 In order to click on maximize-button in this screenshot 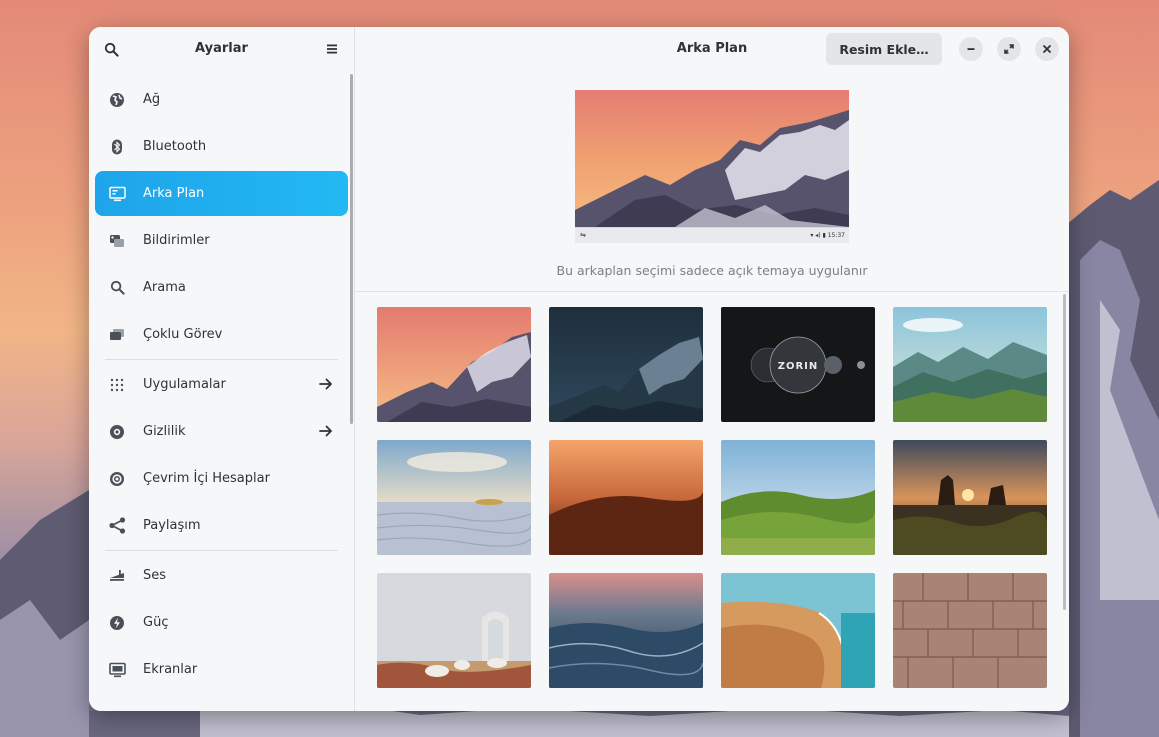, I will do `click(1009, 49)`.